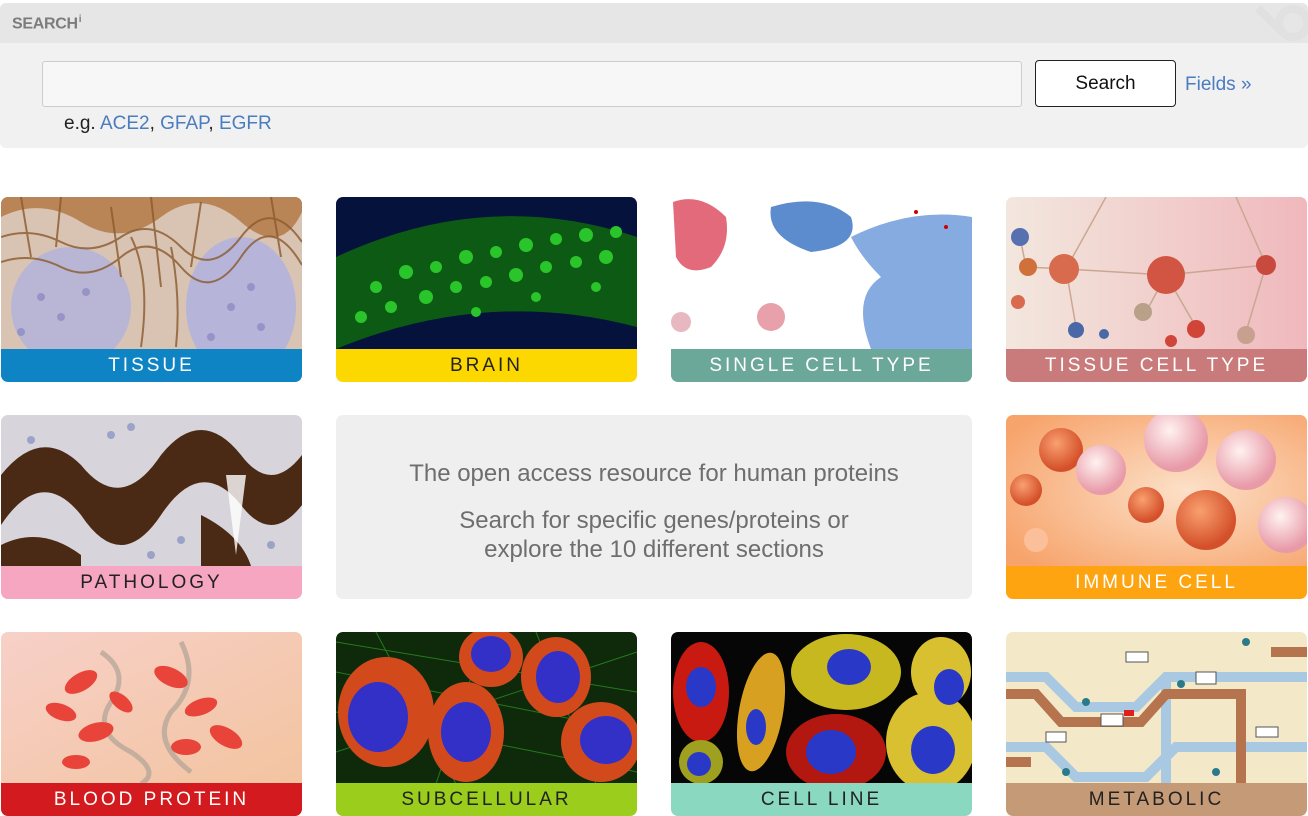 The height and width of the screenshot is (816, 1308). What do you see at coordinates (184, 123) in the screenshot?
I see `example-link-gfap: GFAP` at bounding box center [184, 123].